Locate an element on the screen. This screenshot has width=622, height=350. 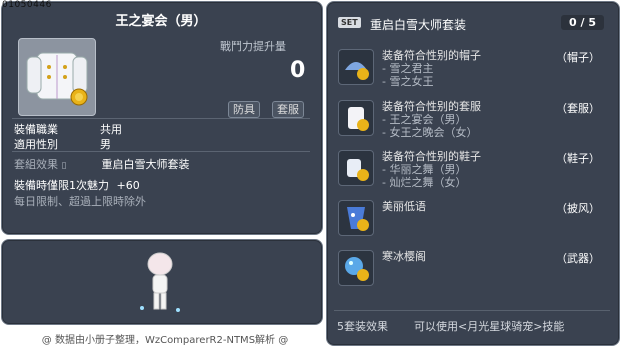
gender-value: 男 is located at coordinates (105, 144).